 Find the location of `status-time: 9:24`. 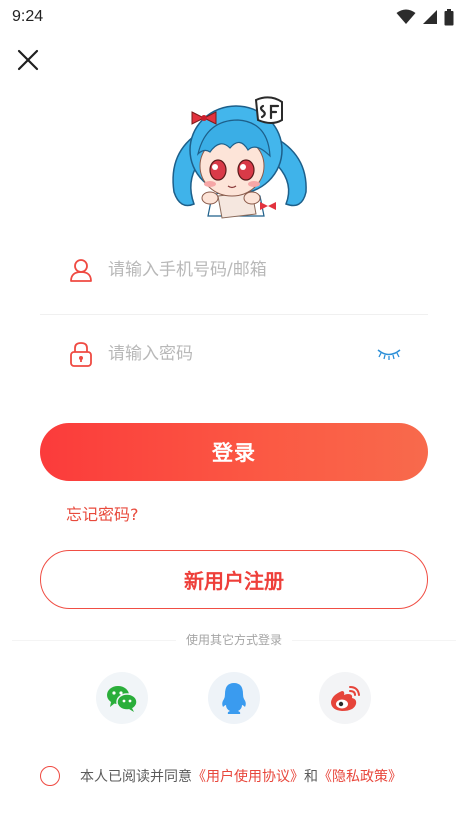

status-time: 9:24 is located at coordinates (28, 16).